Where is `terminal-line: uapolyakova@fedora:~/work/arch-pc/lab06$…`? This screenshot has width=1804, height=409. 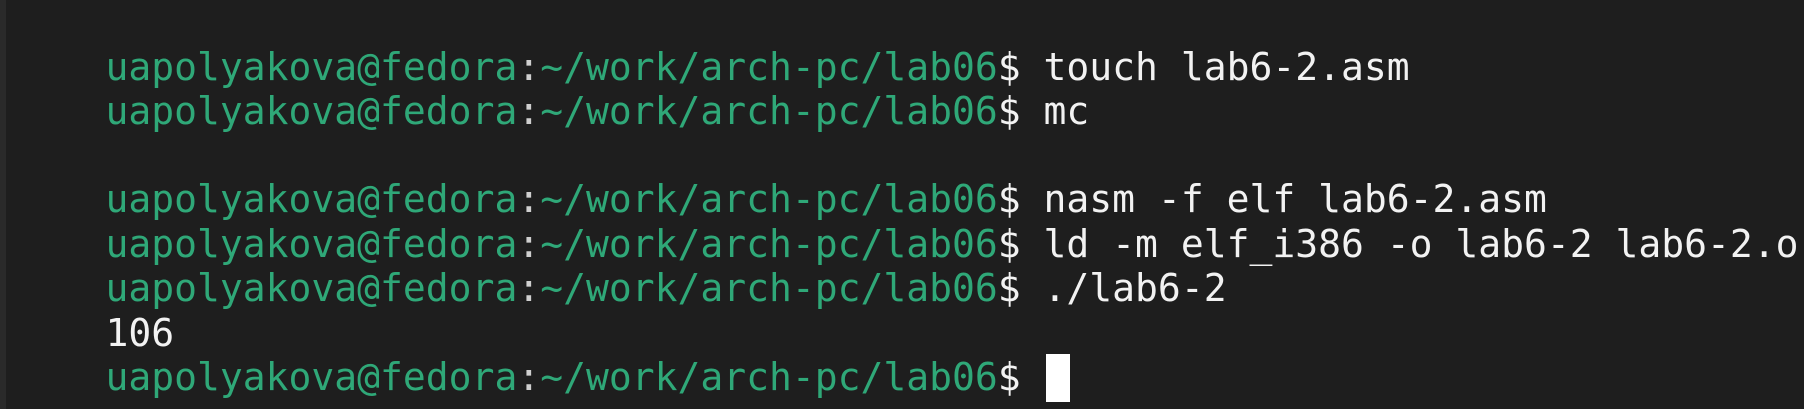
terminal-line: uapolyakova@fedora:~/work/arch-pc/lab06$… is located at coordinates (552, 84).